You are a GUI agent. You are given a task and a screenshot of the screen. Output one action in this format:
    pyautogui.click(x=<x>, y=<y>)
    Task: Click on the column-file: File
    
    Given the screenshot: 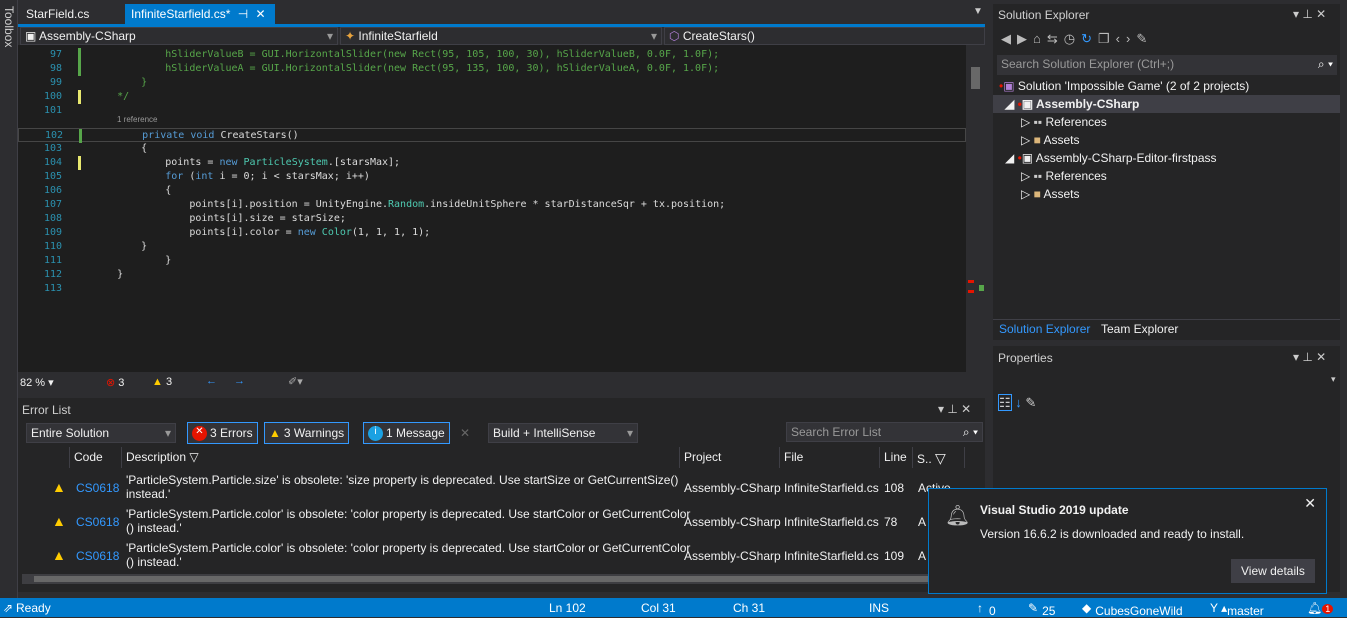 What is the action you would take?
    pyautogui.click(x=830, y=457)
    